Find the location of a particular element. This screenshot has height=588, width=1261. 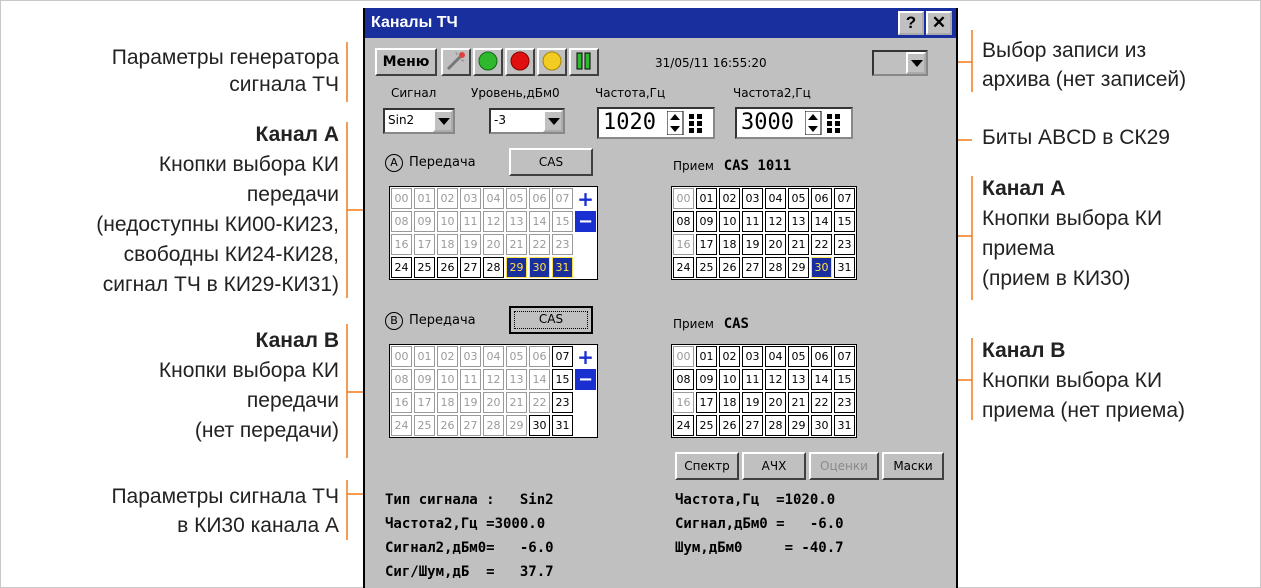

timeslot-18: 18 is located at coordinates (447, 402).